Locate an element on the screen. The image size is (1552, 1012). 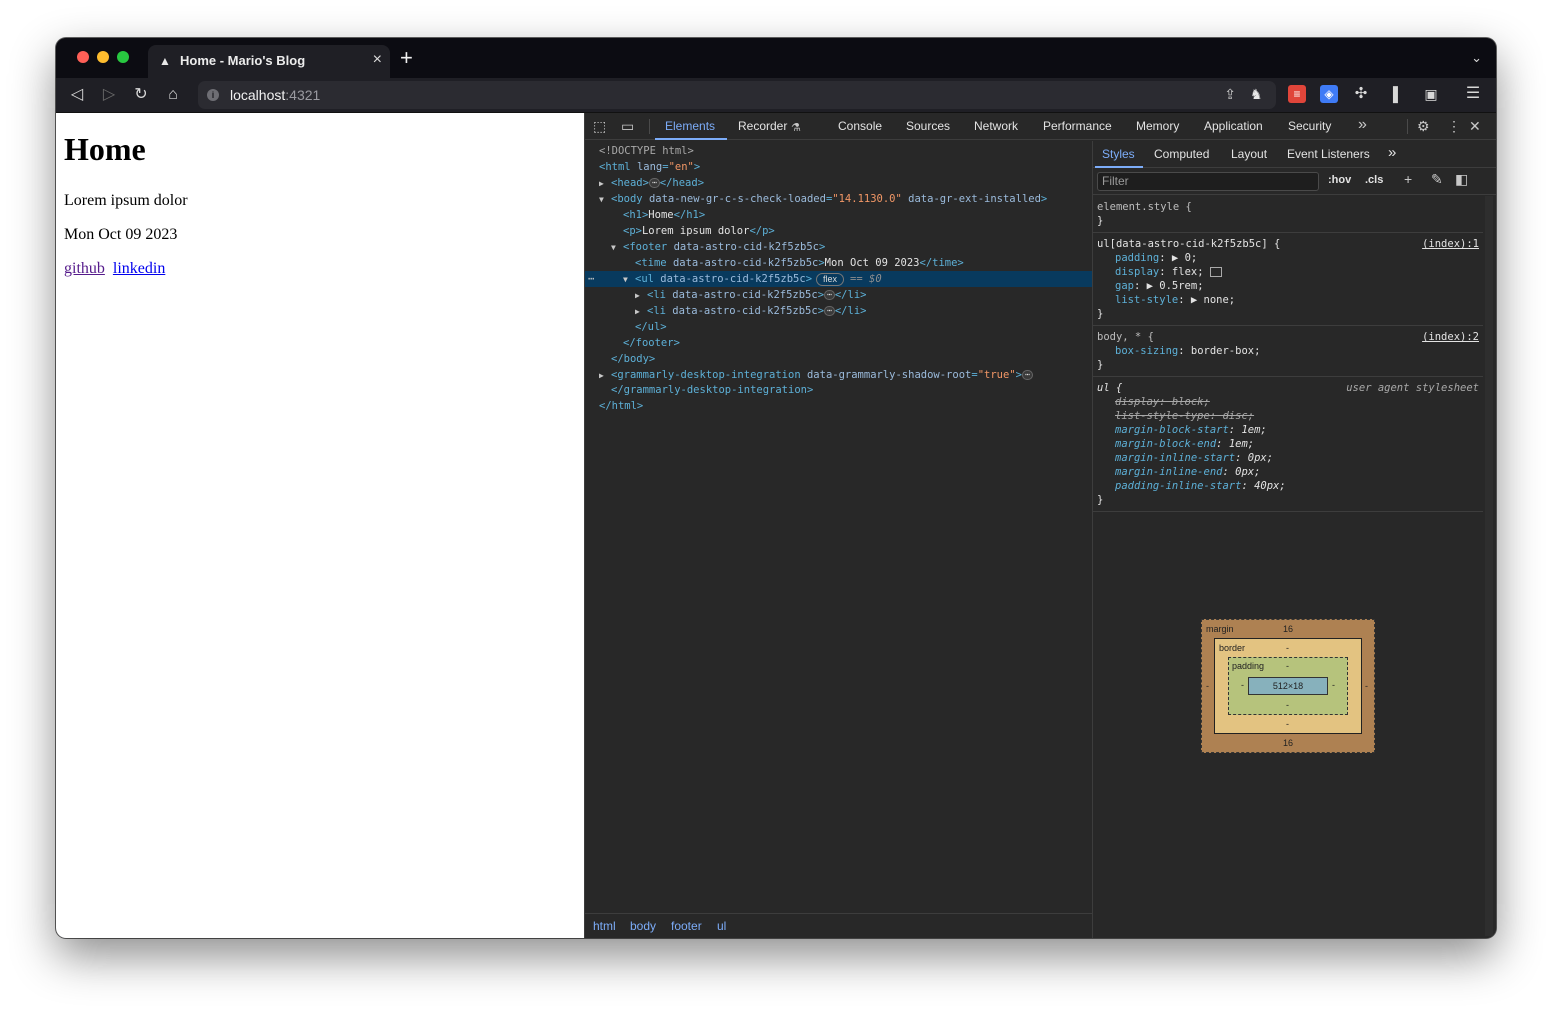
flexbox-editor-icon is located at coordinates (1215, 272).